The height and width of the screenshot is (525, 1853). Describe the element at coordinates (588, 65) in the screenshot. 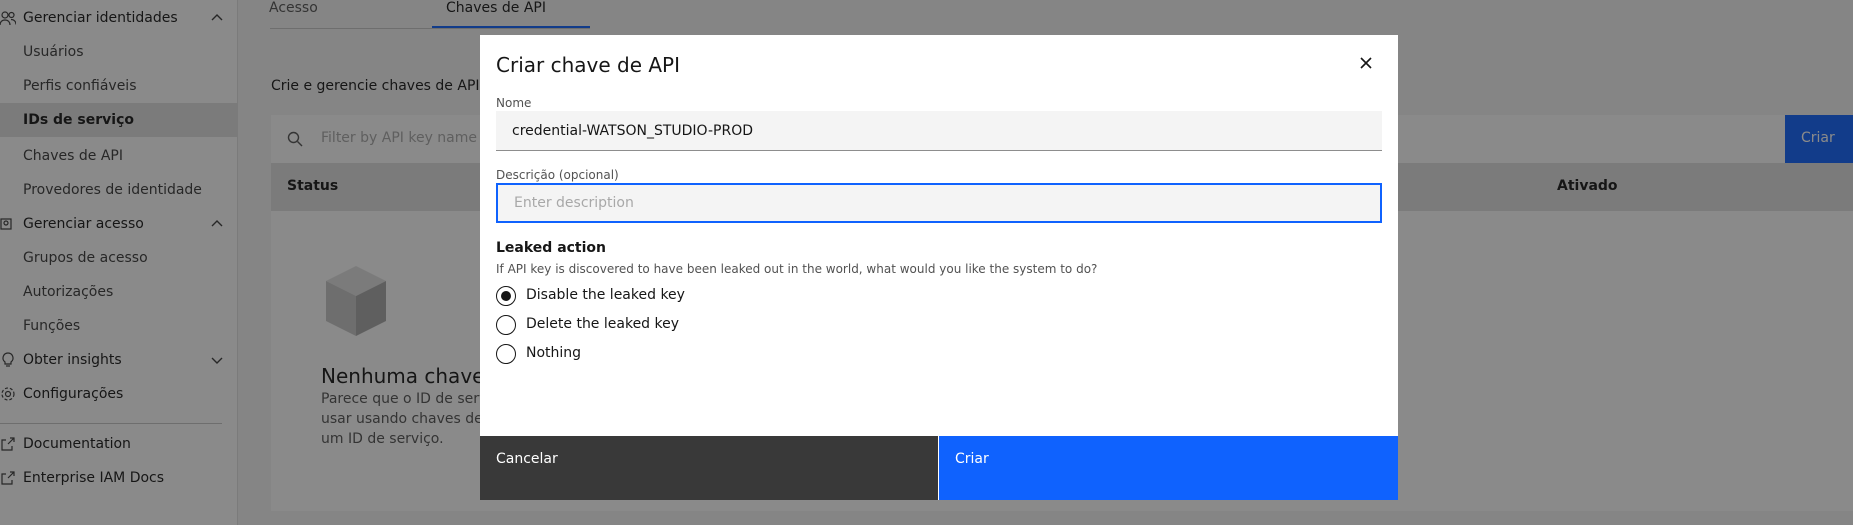

I see `modal-title: Criar chave de API` at that location.